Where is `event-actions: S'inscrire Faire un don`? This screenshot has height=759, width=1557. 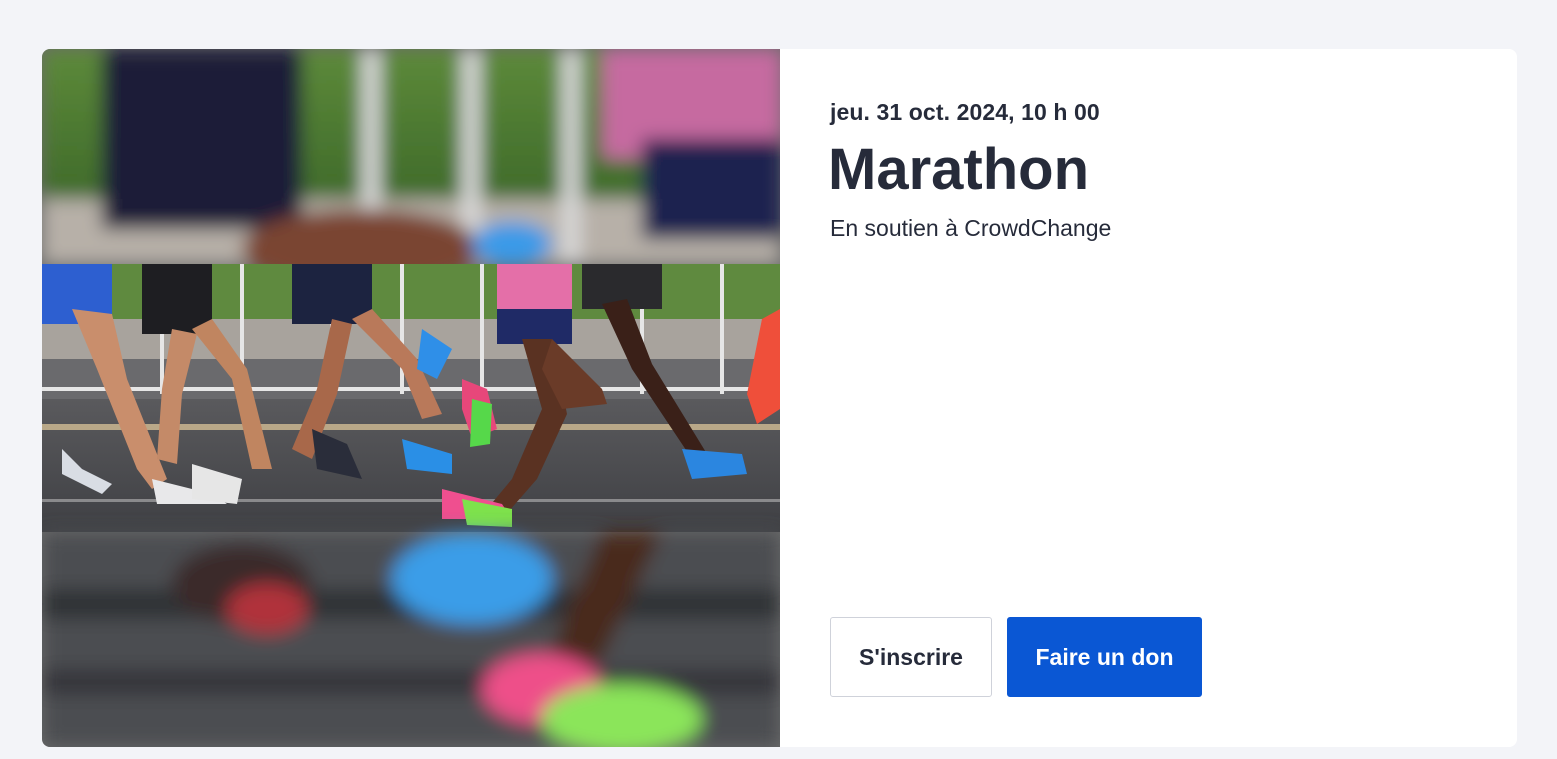 event-actions: S'inscrire Faire un don is located at coordinates (1016, 657).